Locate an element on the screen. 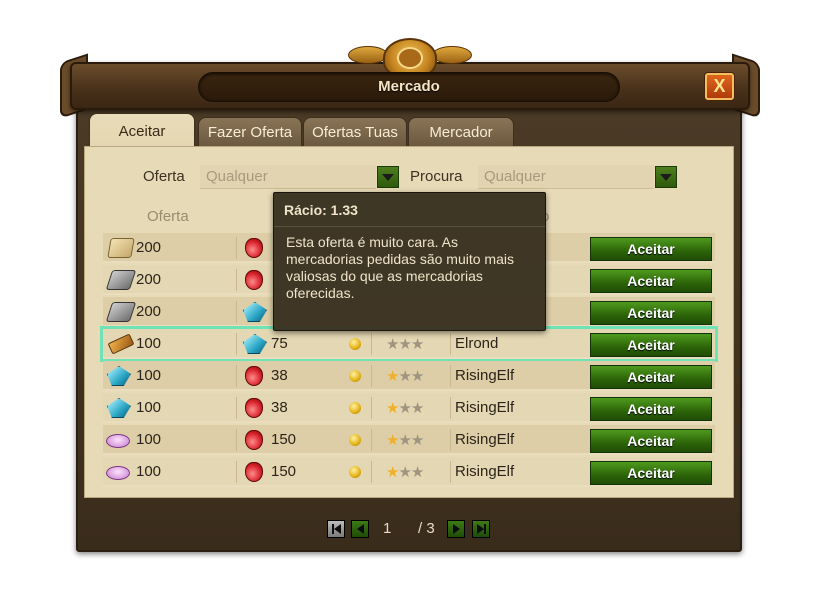 The height and width of the screenshot is (595, 820). request-quantity: 75 is located at coordinates (279, 343).